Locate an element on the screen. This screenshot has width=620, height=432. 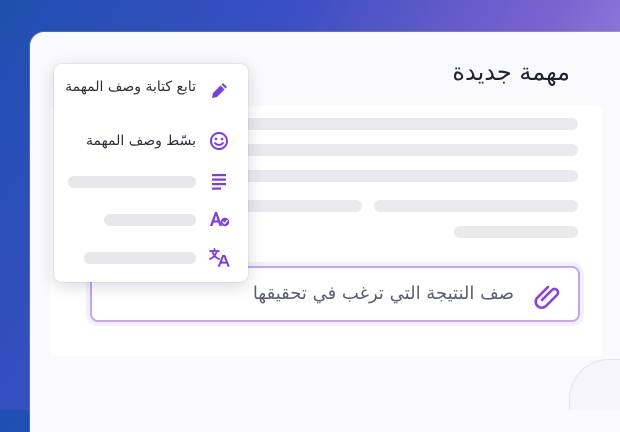
menu-item-fix-spelling is located at coordinates (151, 220).